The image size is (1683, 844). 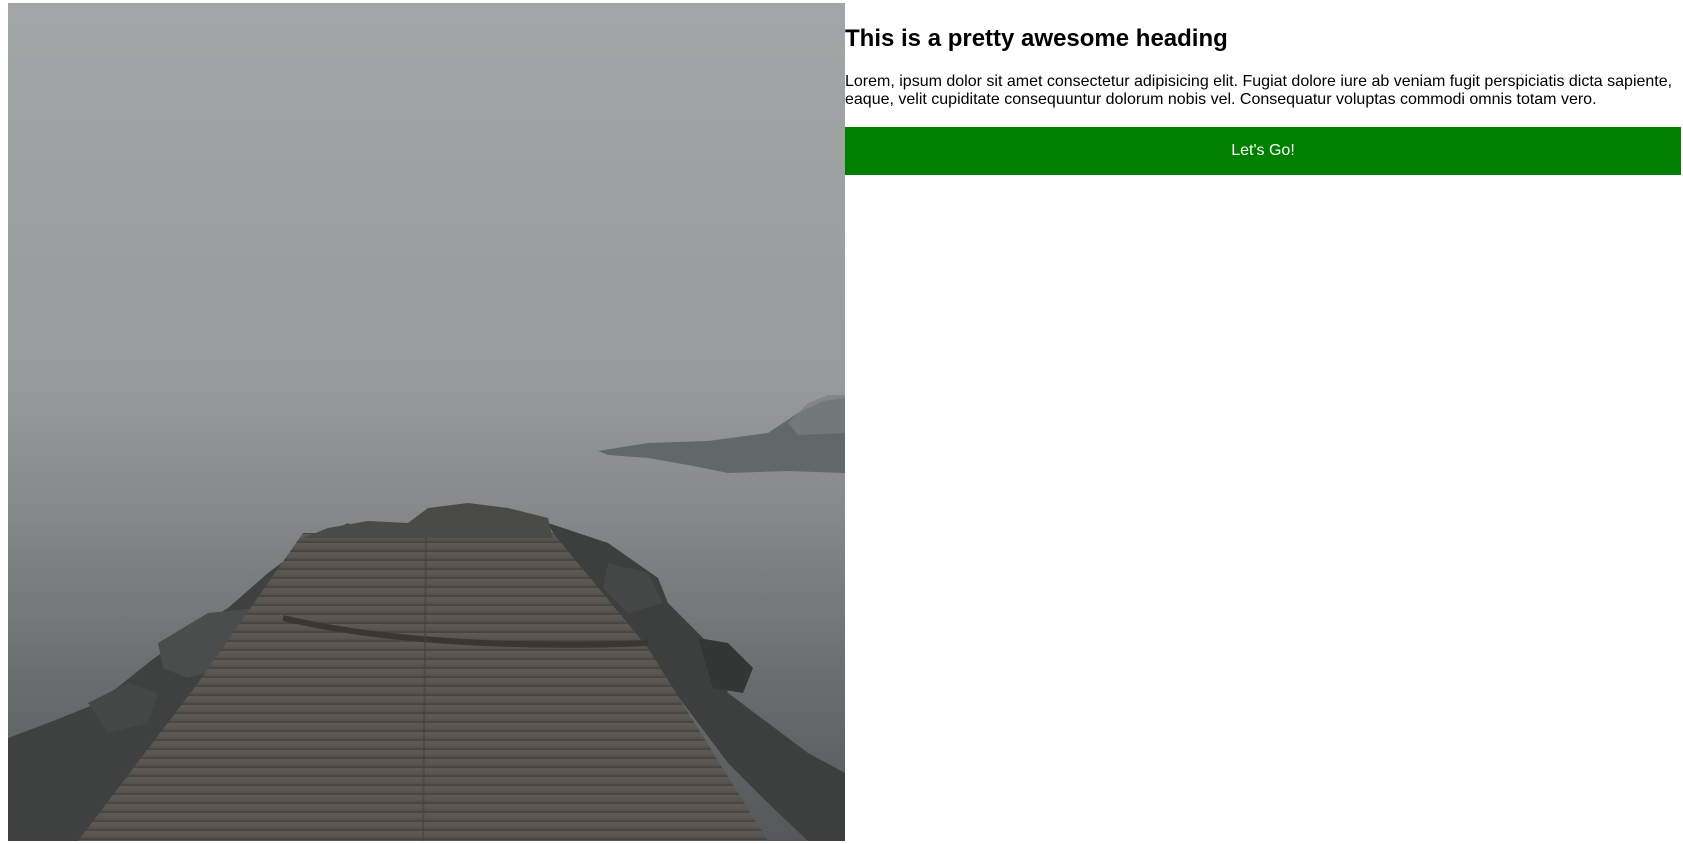 I want to click on page-heading: This is a pretty awesome heading, so click(x=1036, y=38).